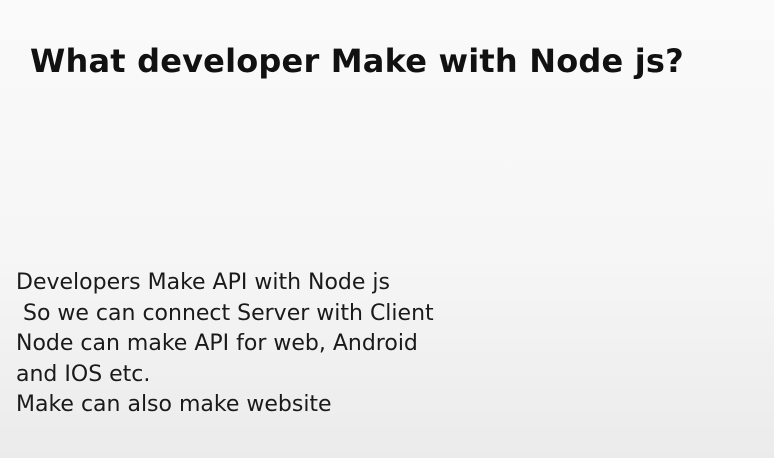 The height and width of the screenshot is (458, 774). What do you see at coordinates (357, 61) in the screenshot?
I see `slide-title: What developer Make with Node js?` at bounding box center [357, 61].